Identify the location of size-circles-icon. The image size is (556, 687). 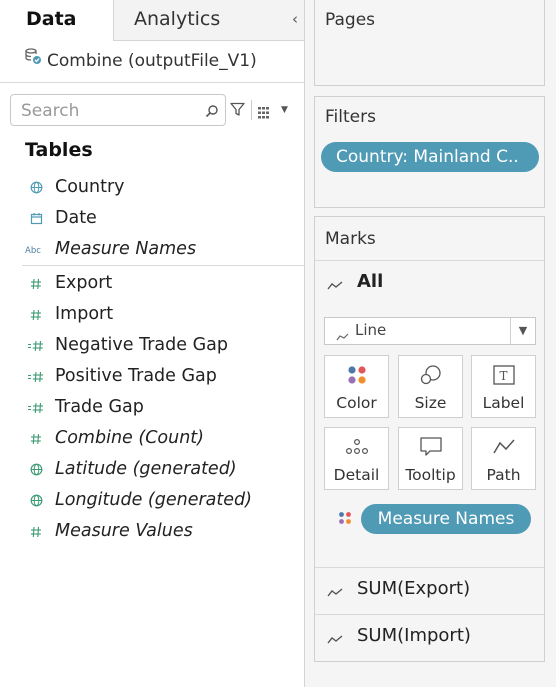
(430, 375).